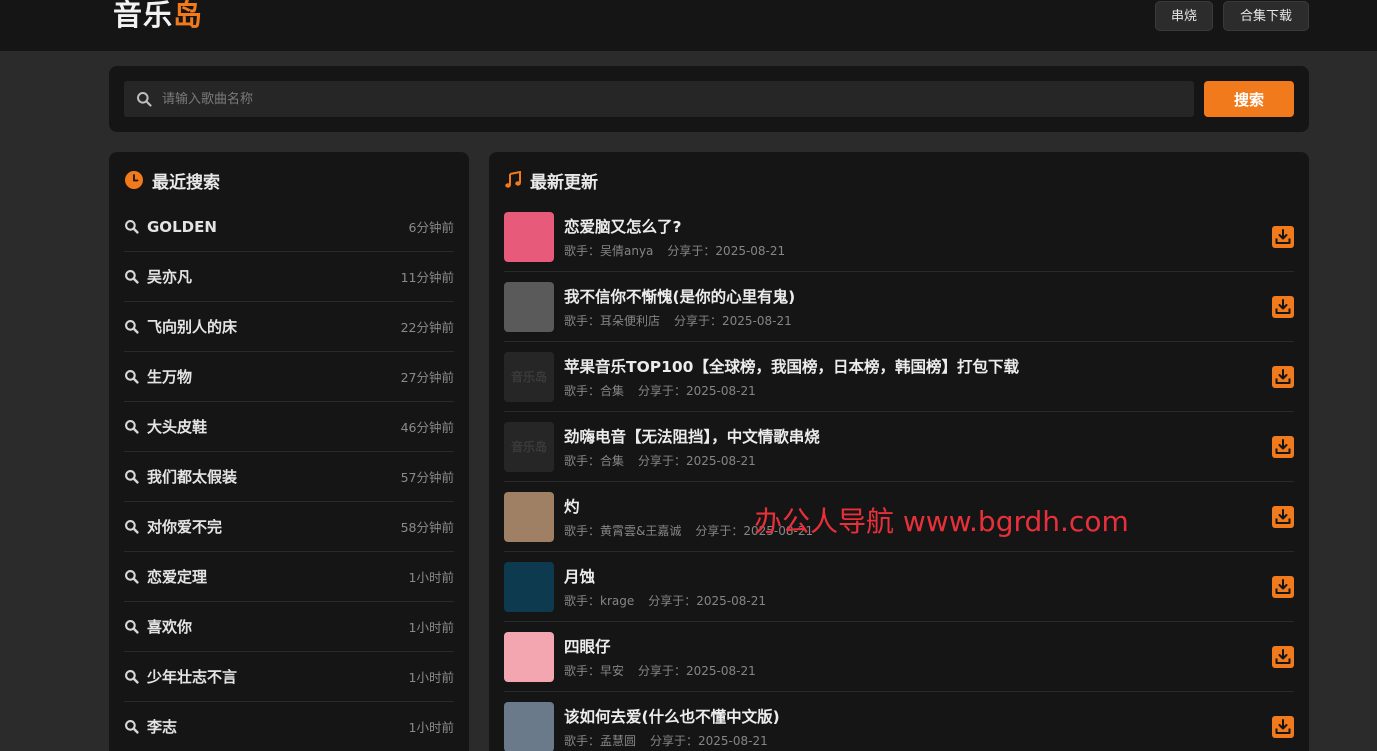 The height and width of the screenshot is (751, 1377). I want to click on song-meta: 歌手：早安 分享于：2025-08-21, so click(660, 670).